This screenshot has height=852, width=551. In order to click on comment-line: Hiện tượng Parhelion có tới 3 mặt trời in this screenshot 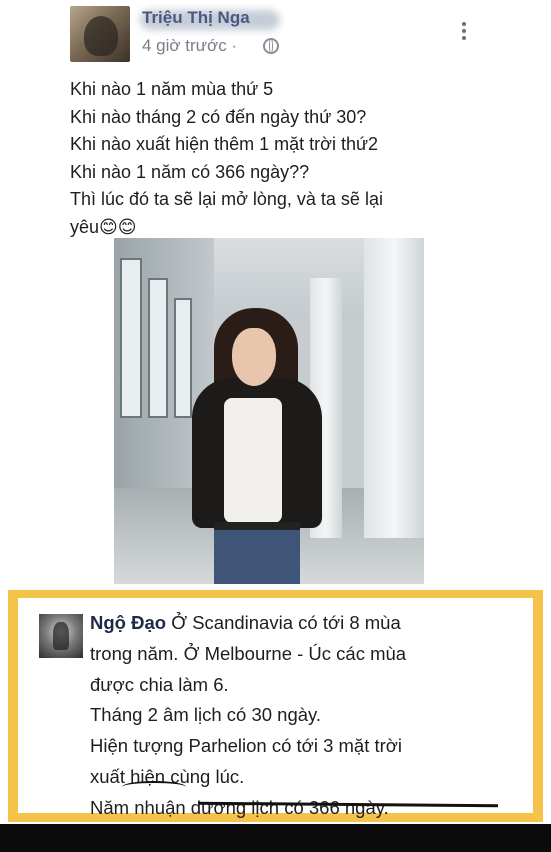, I will do `click(246, 746)`.